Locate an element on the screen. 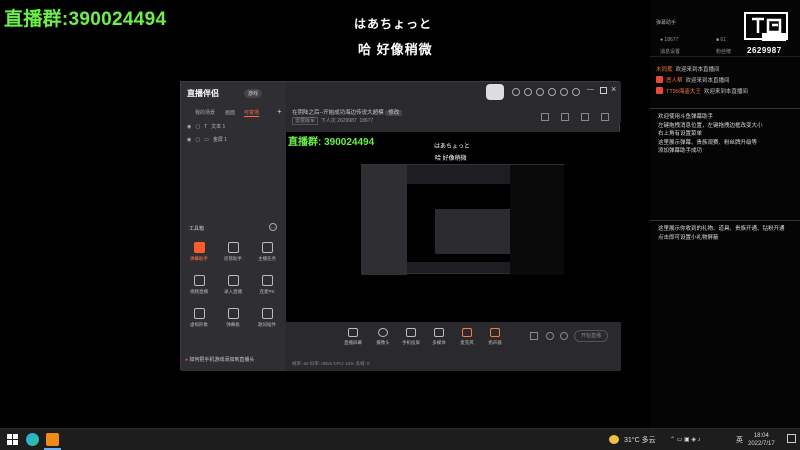  tool-video-live: 视频直播 is located at coordinates (199, 289).